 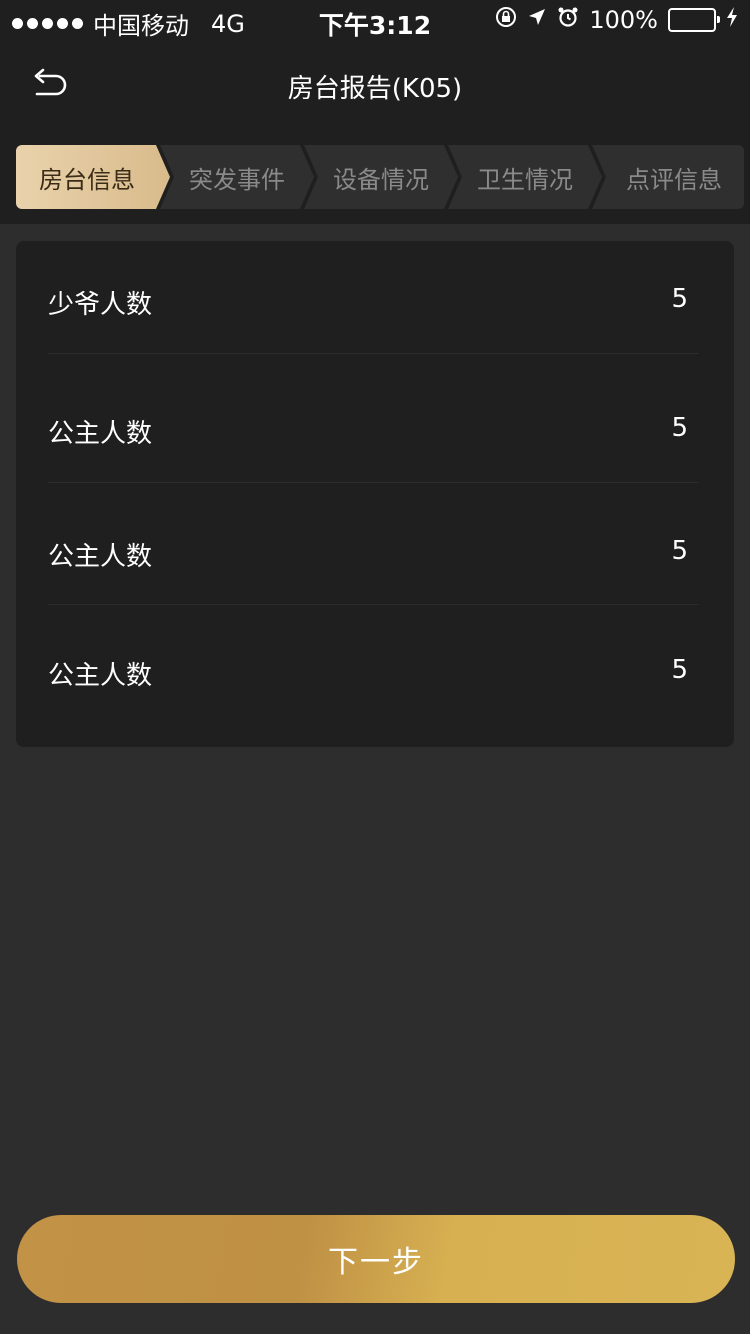 What do you see at coordinates (375, 20) in the screenshot?
I see `status-bar: 中国移动 4G 下午3:12 100%` at bounding box center [375, 20].